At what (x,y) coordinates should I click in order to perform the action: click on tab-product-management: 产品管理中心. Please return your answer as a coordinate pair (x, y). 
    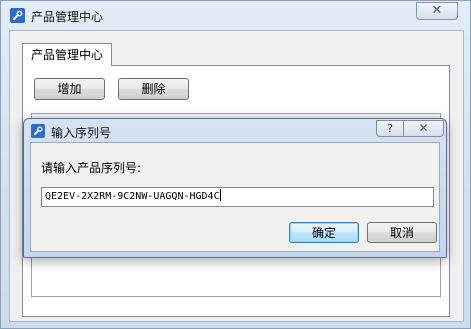
    Looking at the image, I should click on (67, 54).